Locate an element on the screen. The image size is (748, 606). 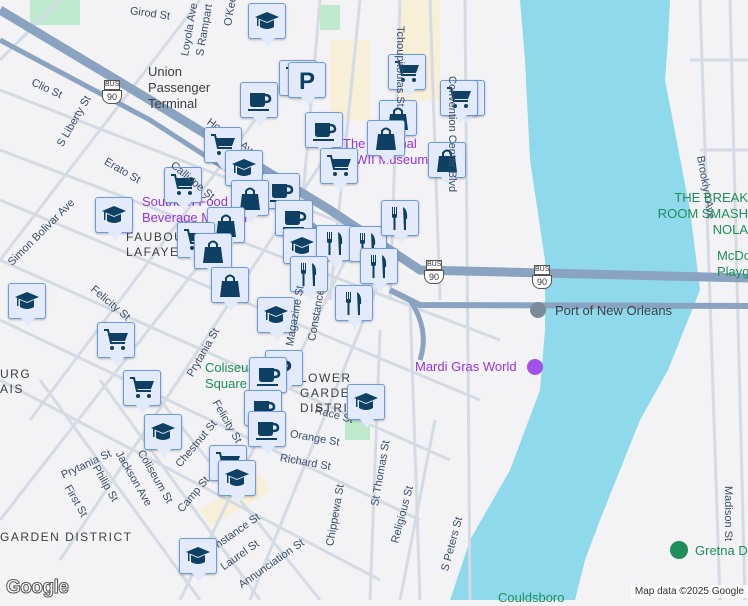
street-label: Madison St is located at coordinates (728, 514).